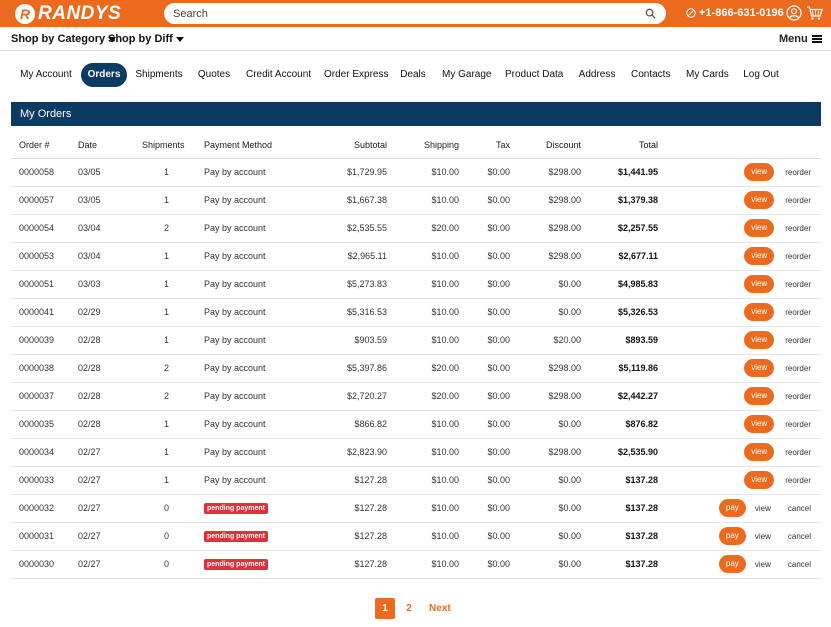 The width and height of the screenshot is (831, 627). Describe the element at coordinates (413, 75) in the screenshot. I see `tab-deals: Deals` at that location.